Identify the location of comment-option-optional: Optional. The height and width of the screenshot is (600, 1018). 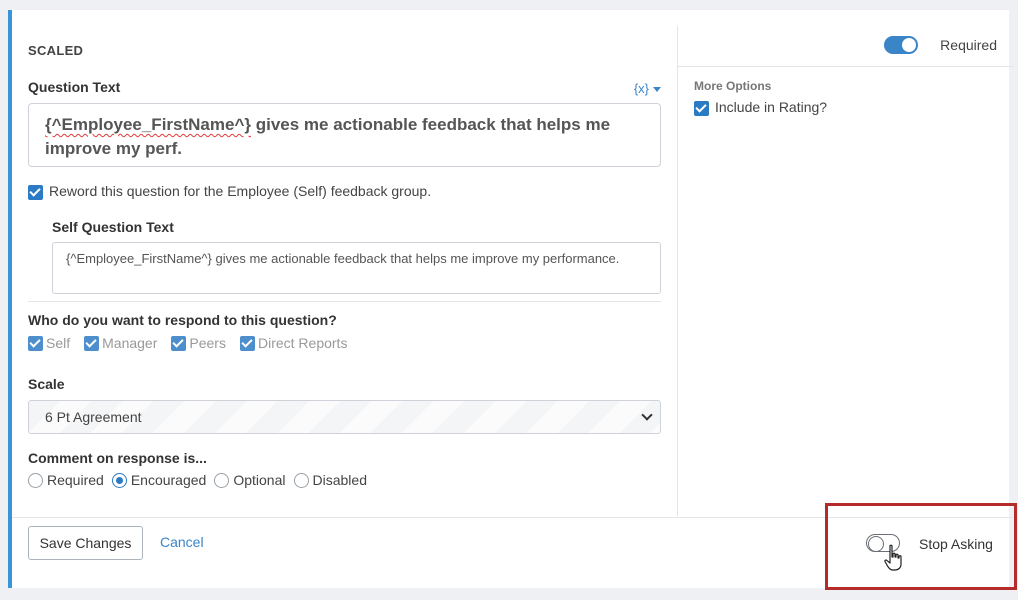
(250, 480).